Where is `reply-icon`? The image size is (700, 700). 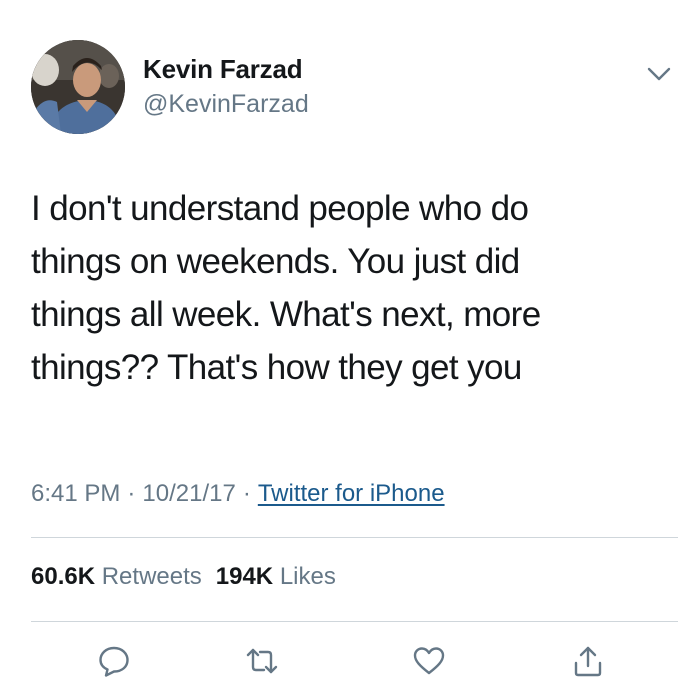 reply-icon is located at coordinates (114, 661).